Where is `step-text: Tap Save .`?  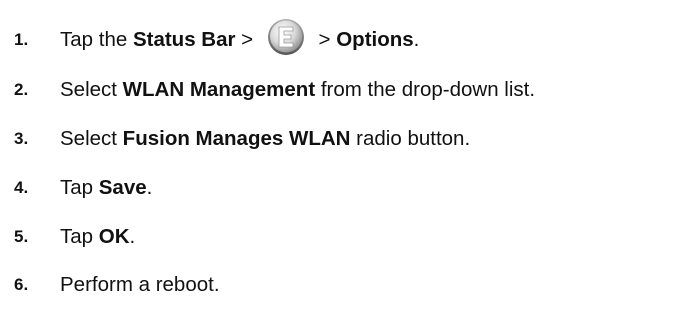
step-text: Tap Save . is located at coordinates (106, 188).